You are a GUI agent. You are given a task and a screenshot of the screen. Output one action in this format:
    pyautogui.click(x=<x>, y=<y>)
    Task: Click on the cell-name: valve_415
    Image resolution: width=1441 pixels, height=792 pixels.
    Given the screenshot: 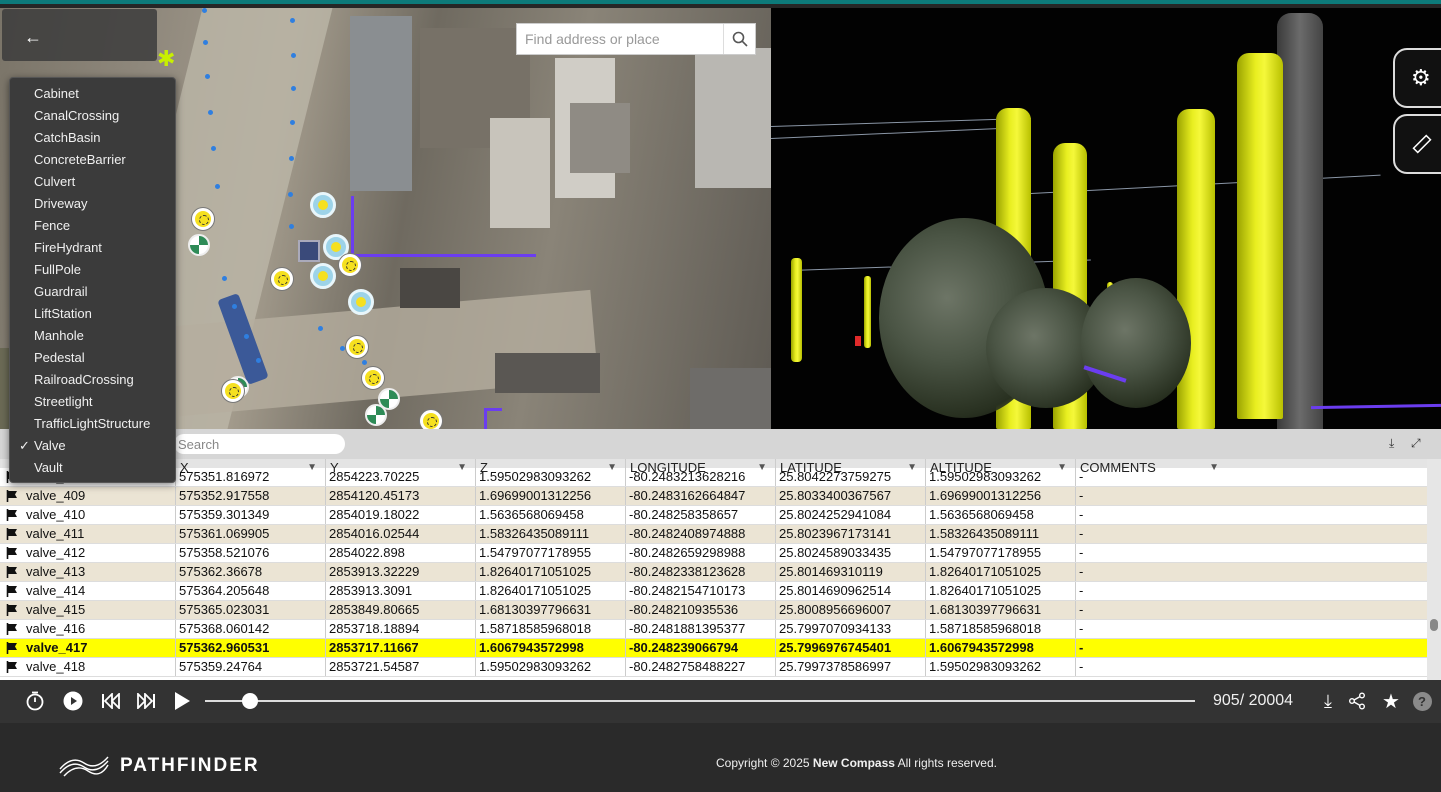 What is the action you would take?
    pyautogui.click(x=88, y=610)
    